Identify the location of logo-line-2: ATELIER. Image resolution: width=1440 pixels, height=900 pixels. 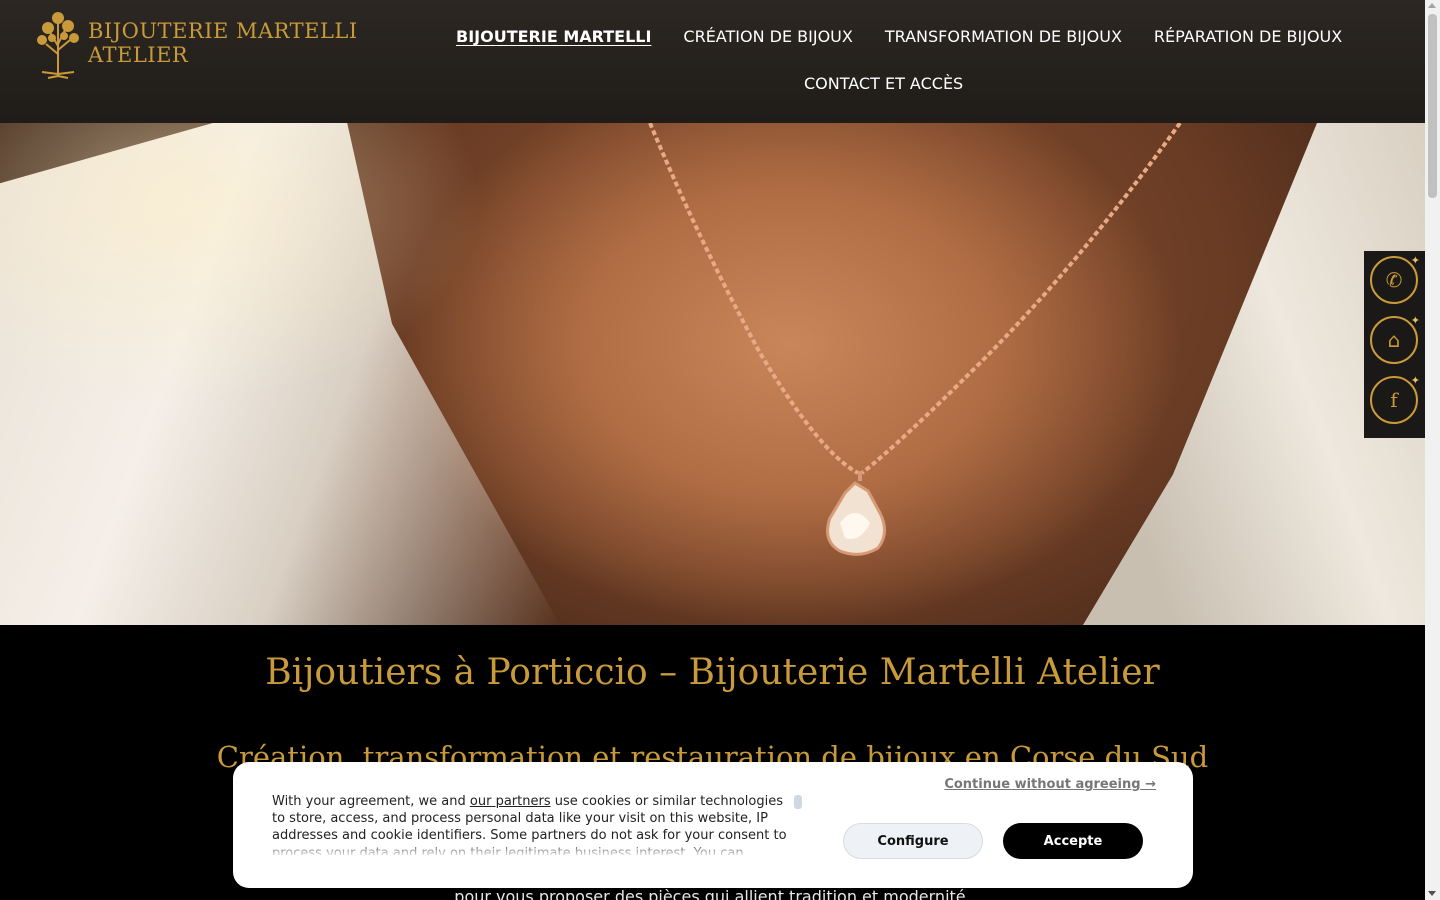
(138, 55).